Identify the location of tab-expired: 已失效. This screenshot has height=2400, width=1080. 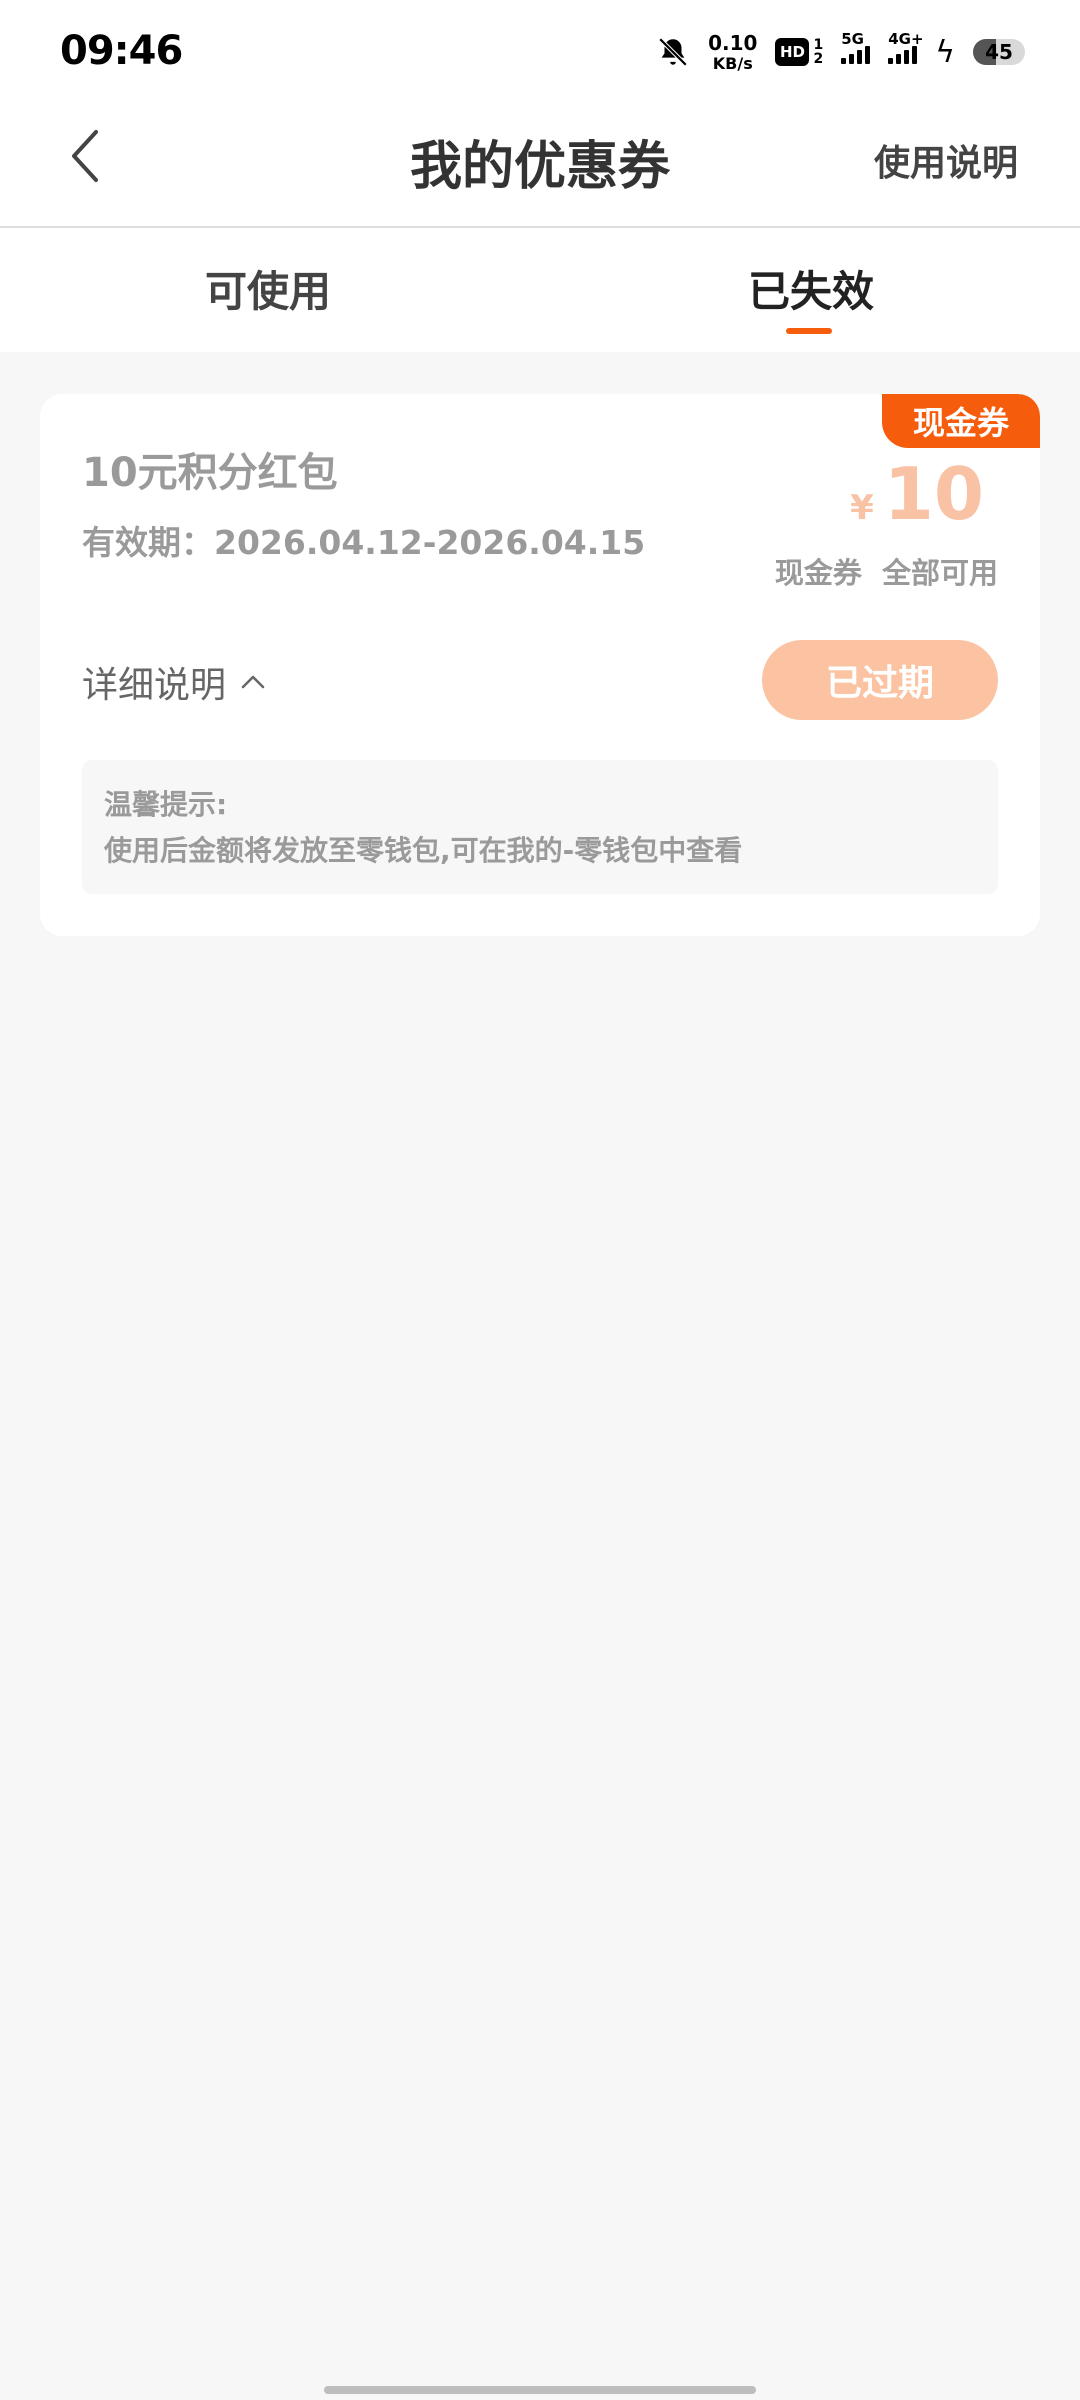
(811, 288).